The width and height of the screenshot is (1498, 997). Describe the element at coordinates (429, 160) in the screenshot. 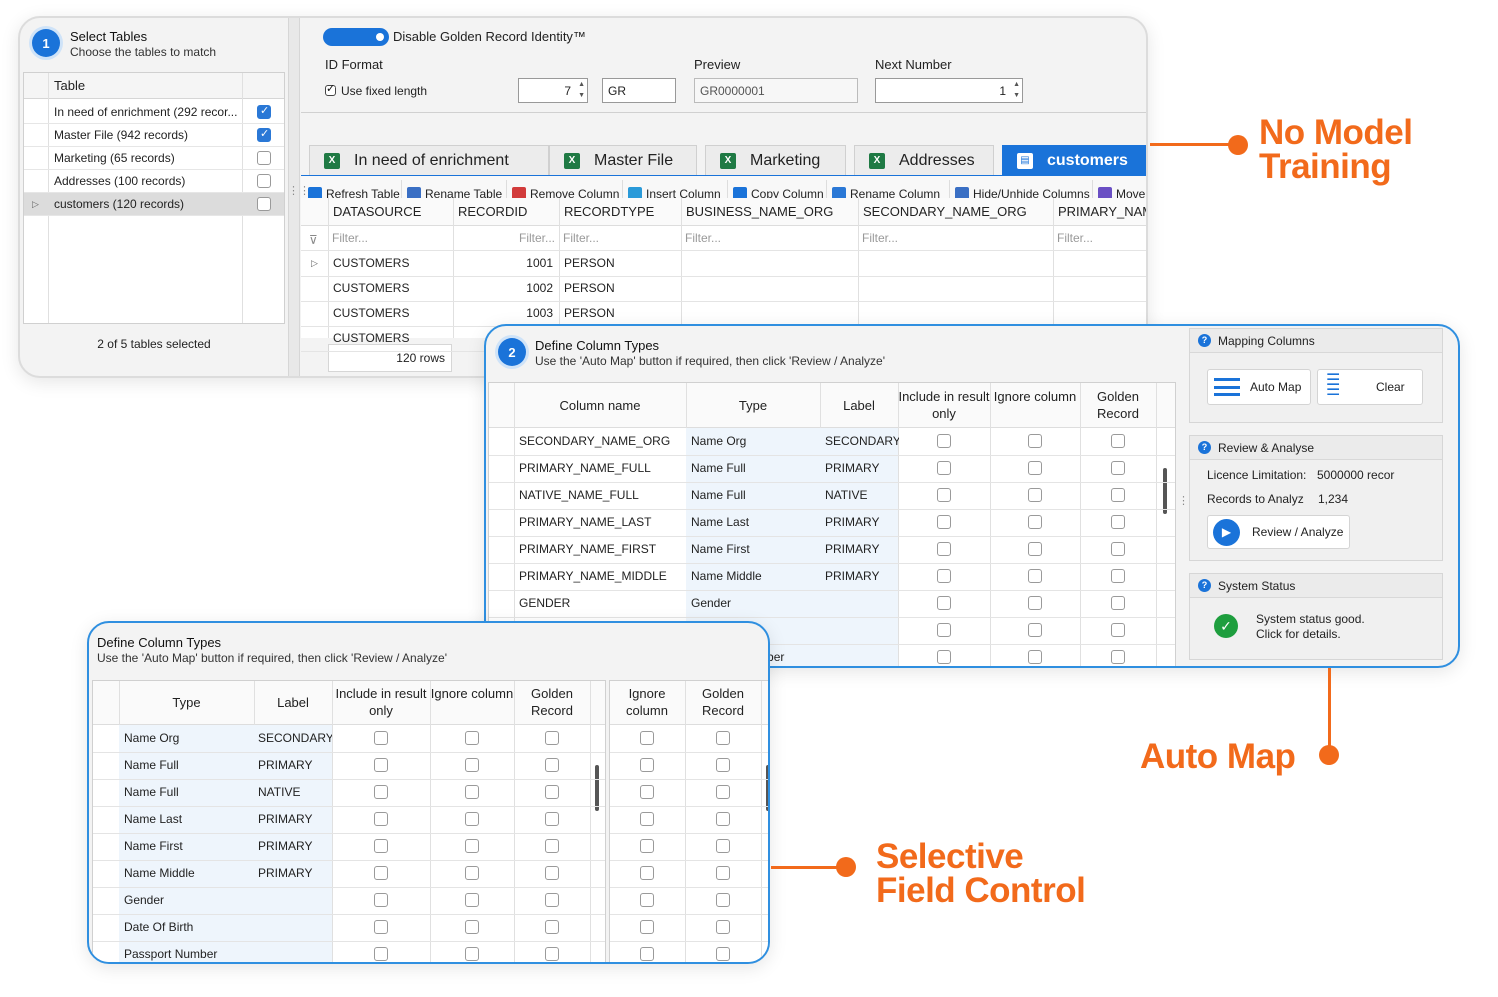

I see `tab-0: X In need of enrichment` at that location.